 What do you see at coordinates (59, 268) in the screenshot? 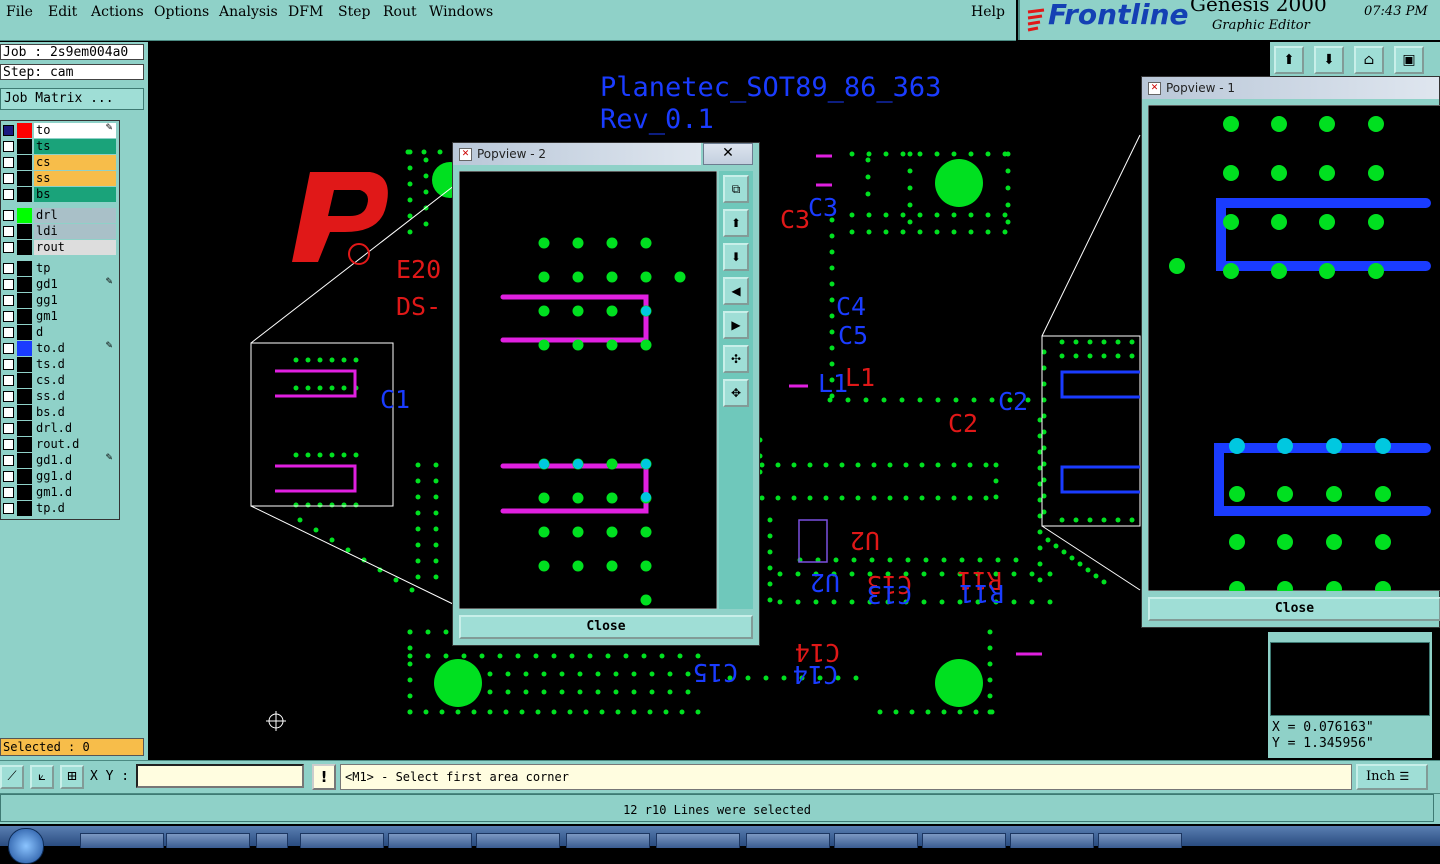
I see `layer-row-tp: tp` at bounding box center [59, 268].